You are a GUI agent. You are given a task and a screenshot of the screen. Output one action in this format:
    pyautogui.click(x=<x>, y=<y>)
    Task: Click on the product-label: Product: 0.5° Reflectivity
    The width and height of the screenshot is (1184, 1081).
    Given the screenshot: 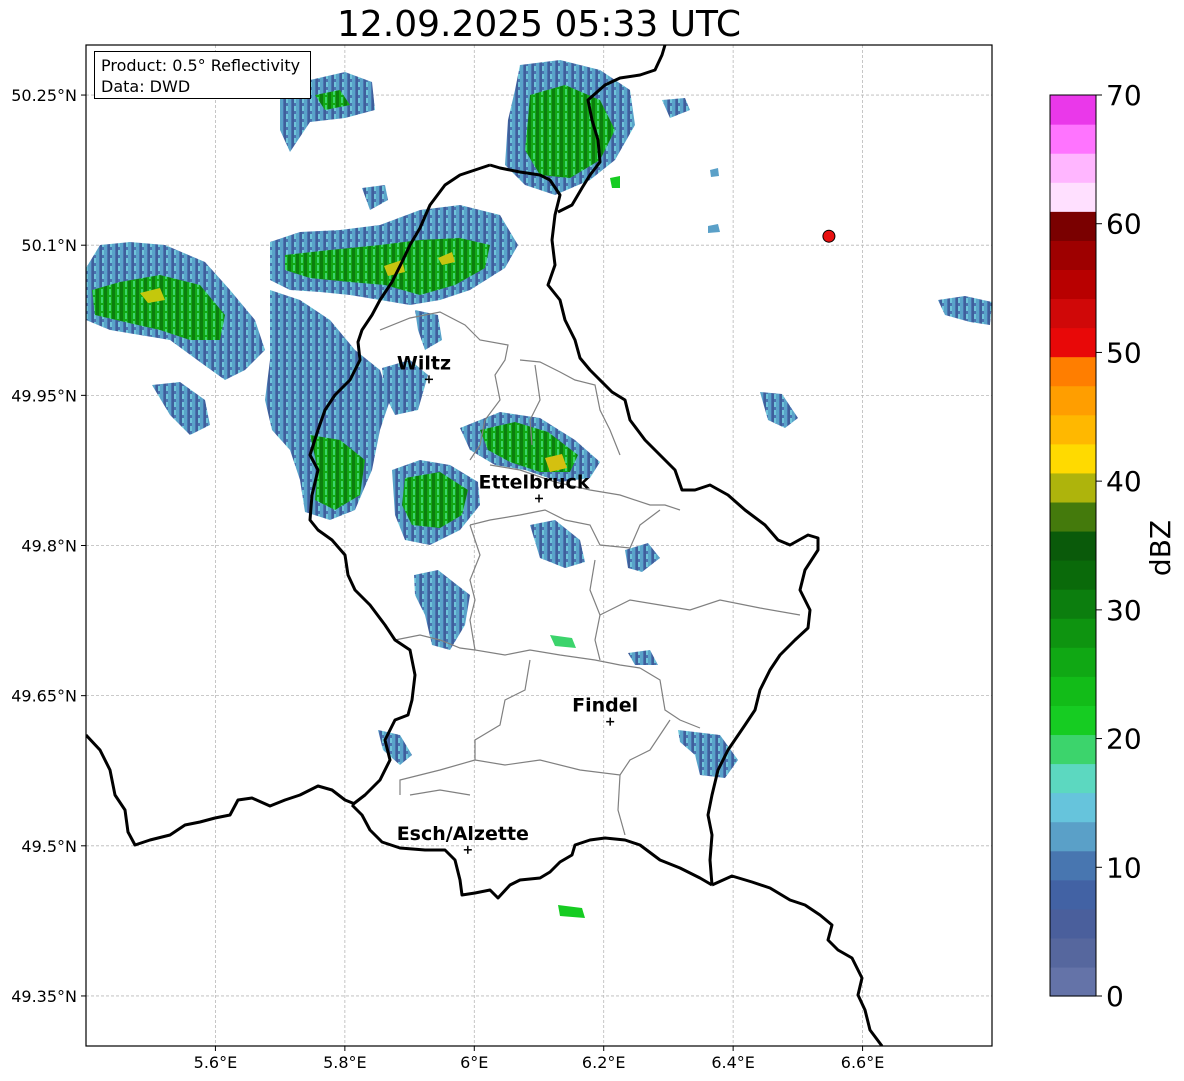 What is the action you would take?
    pyautogui.click(x=201, y=65)
    